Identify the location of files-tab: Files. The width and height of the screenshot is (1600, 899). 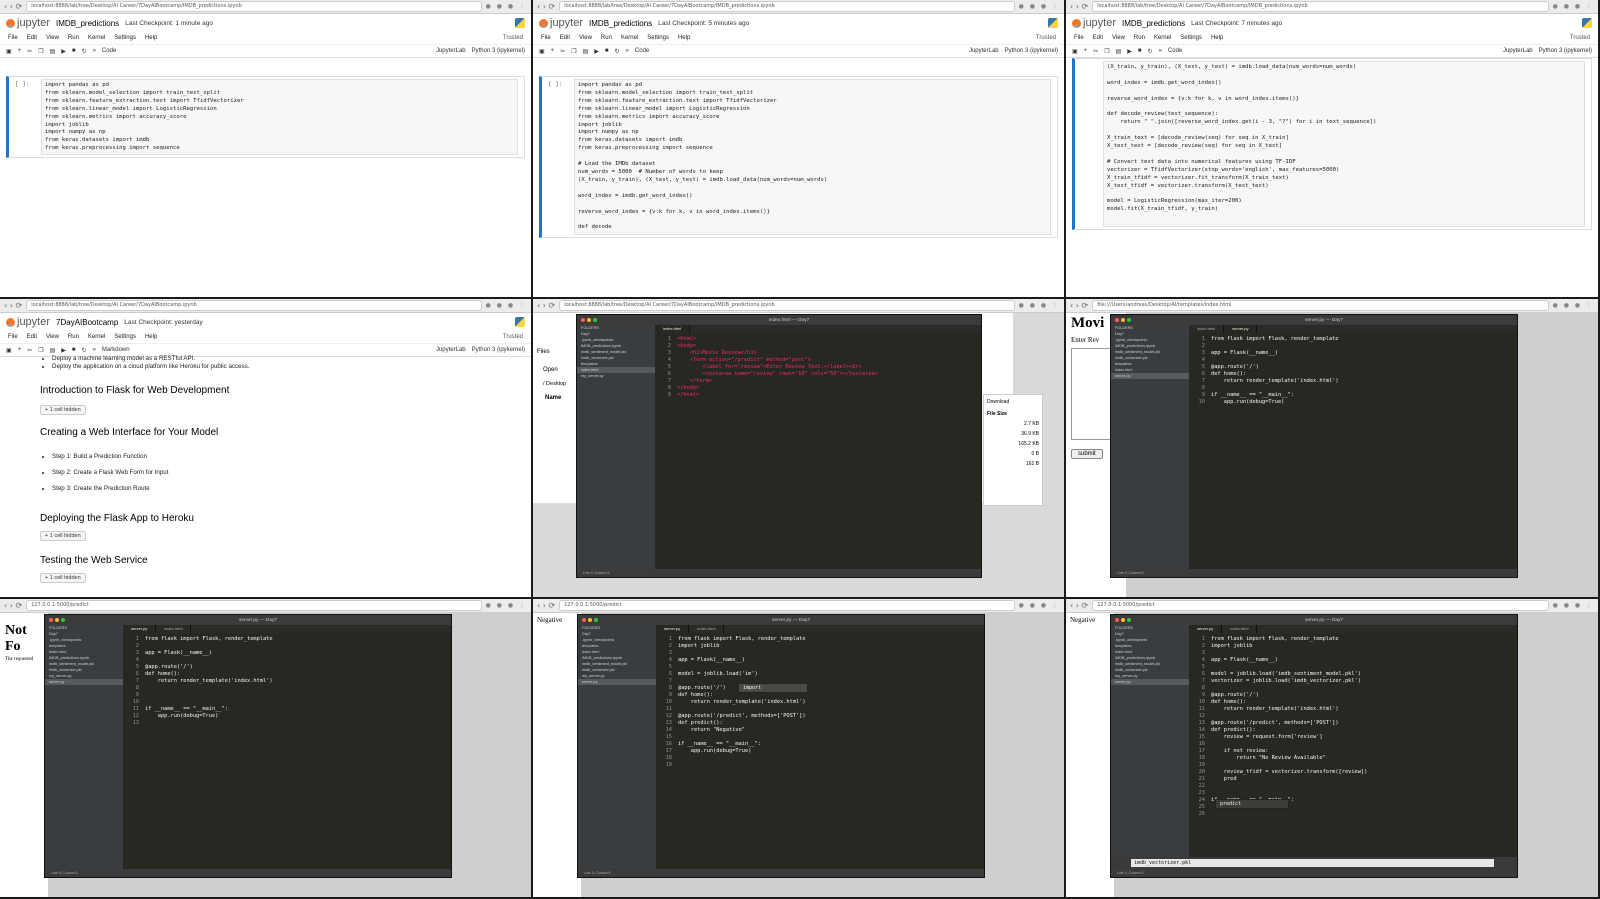
(543, 352).